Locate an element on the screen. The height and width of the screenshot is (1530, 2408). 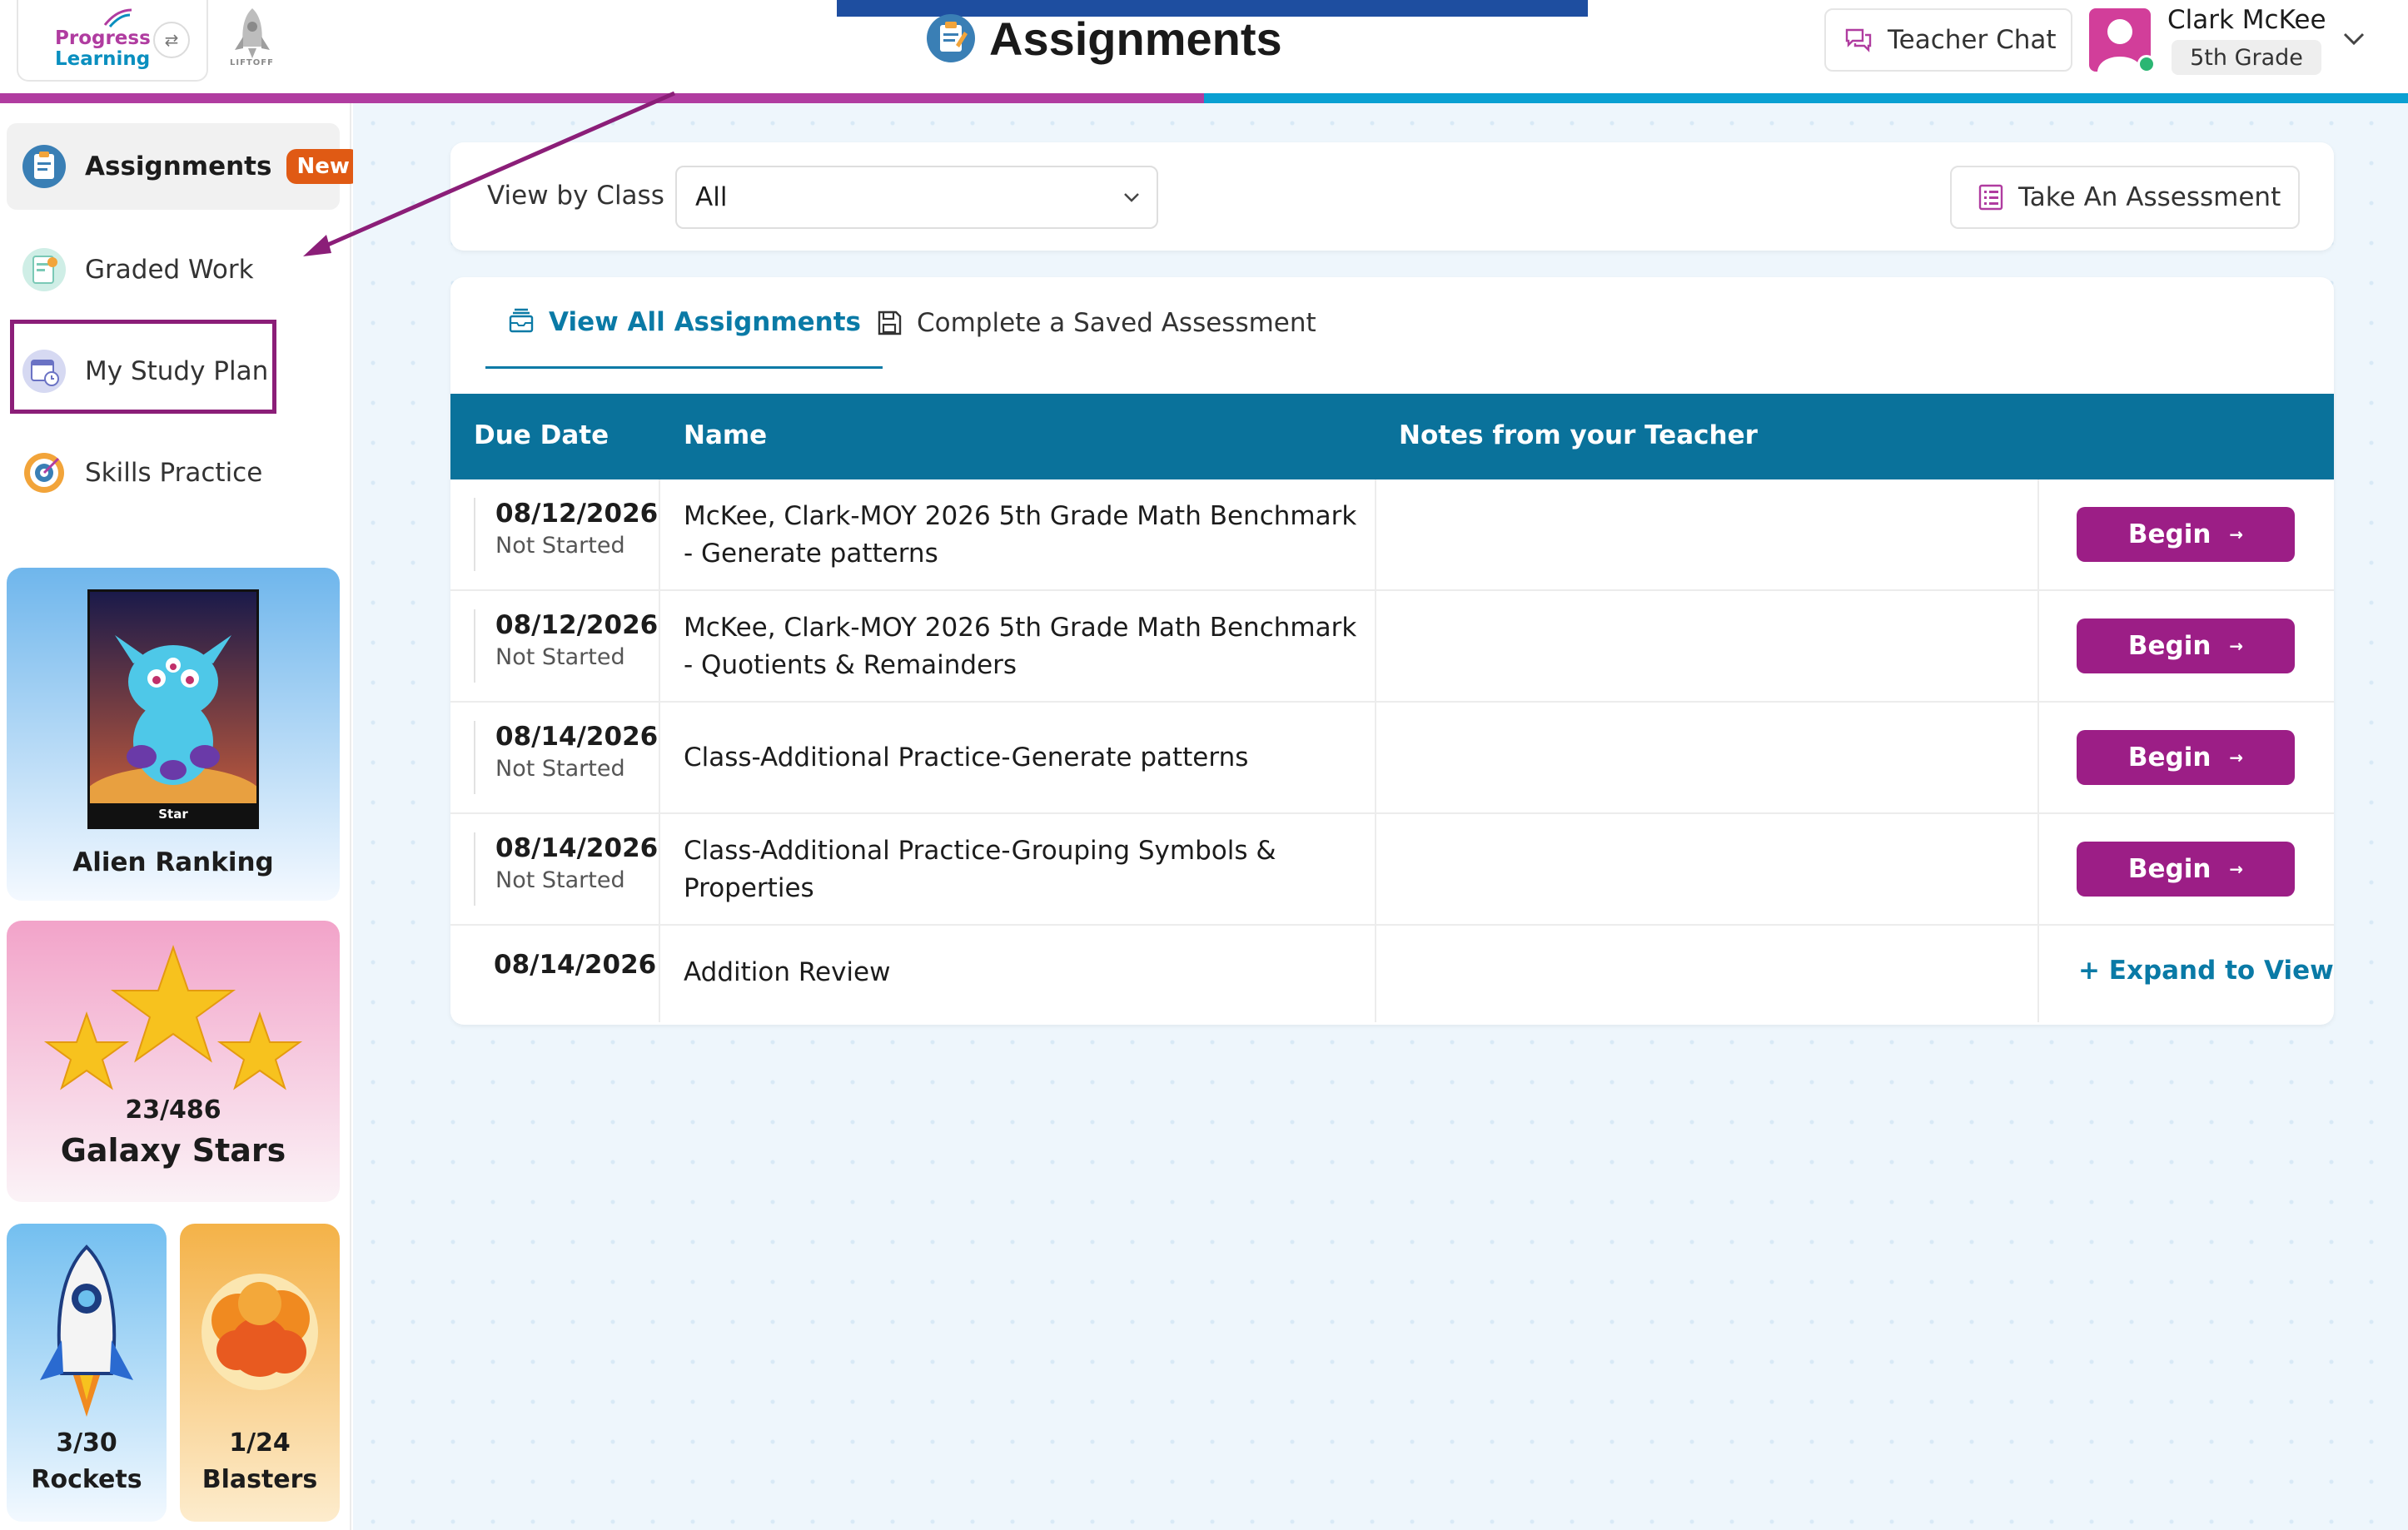
logo-text: Progress Learning is located at coordinates (103, 49).